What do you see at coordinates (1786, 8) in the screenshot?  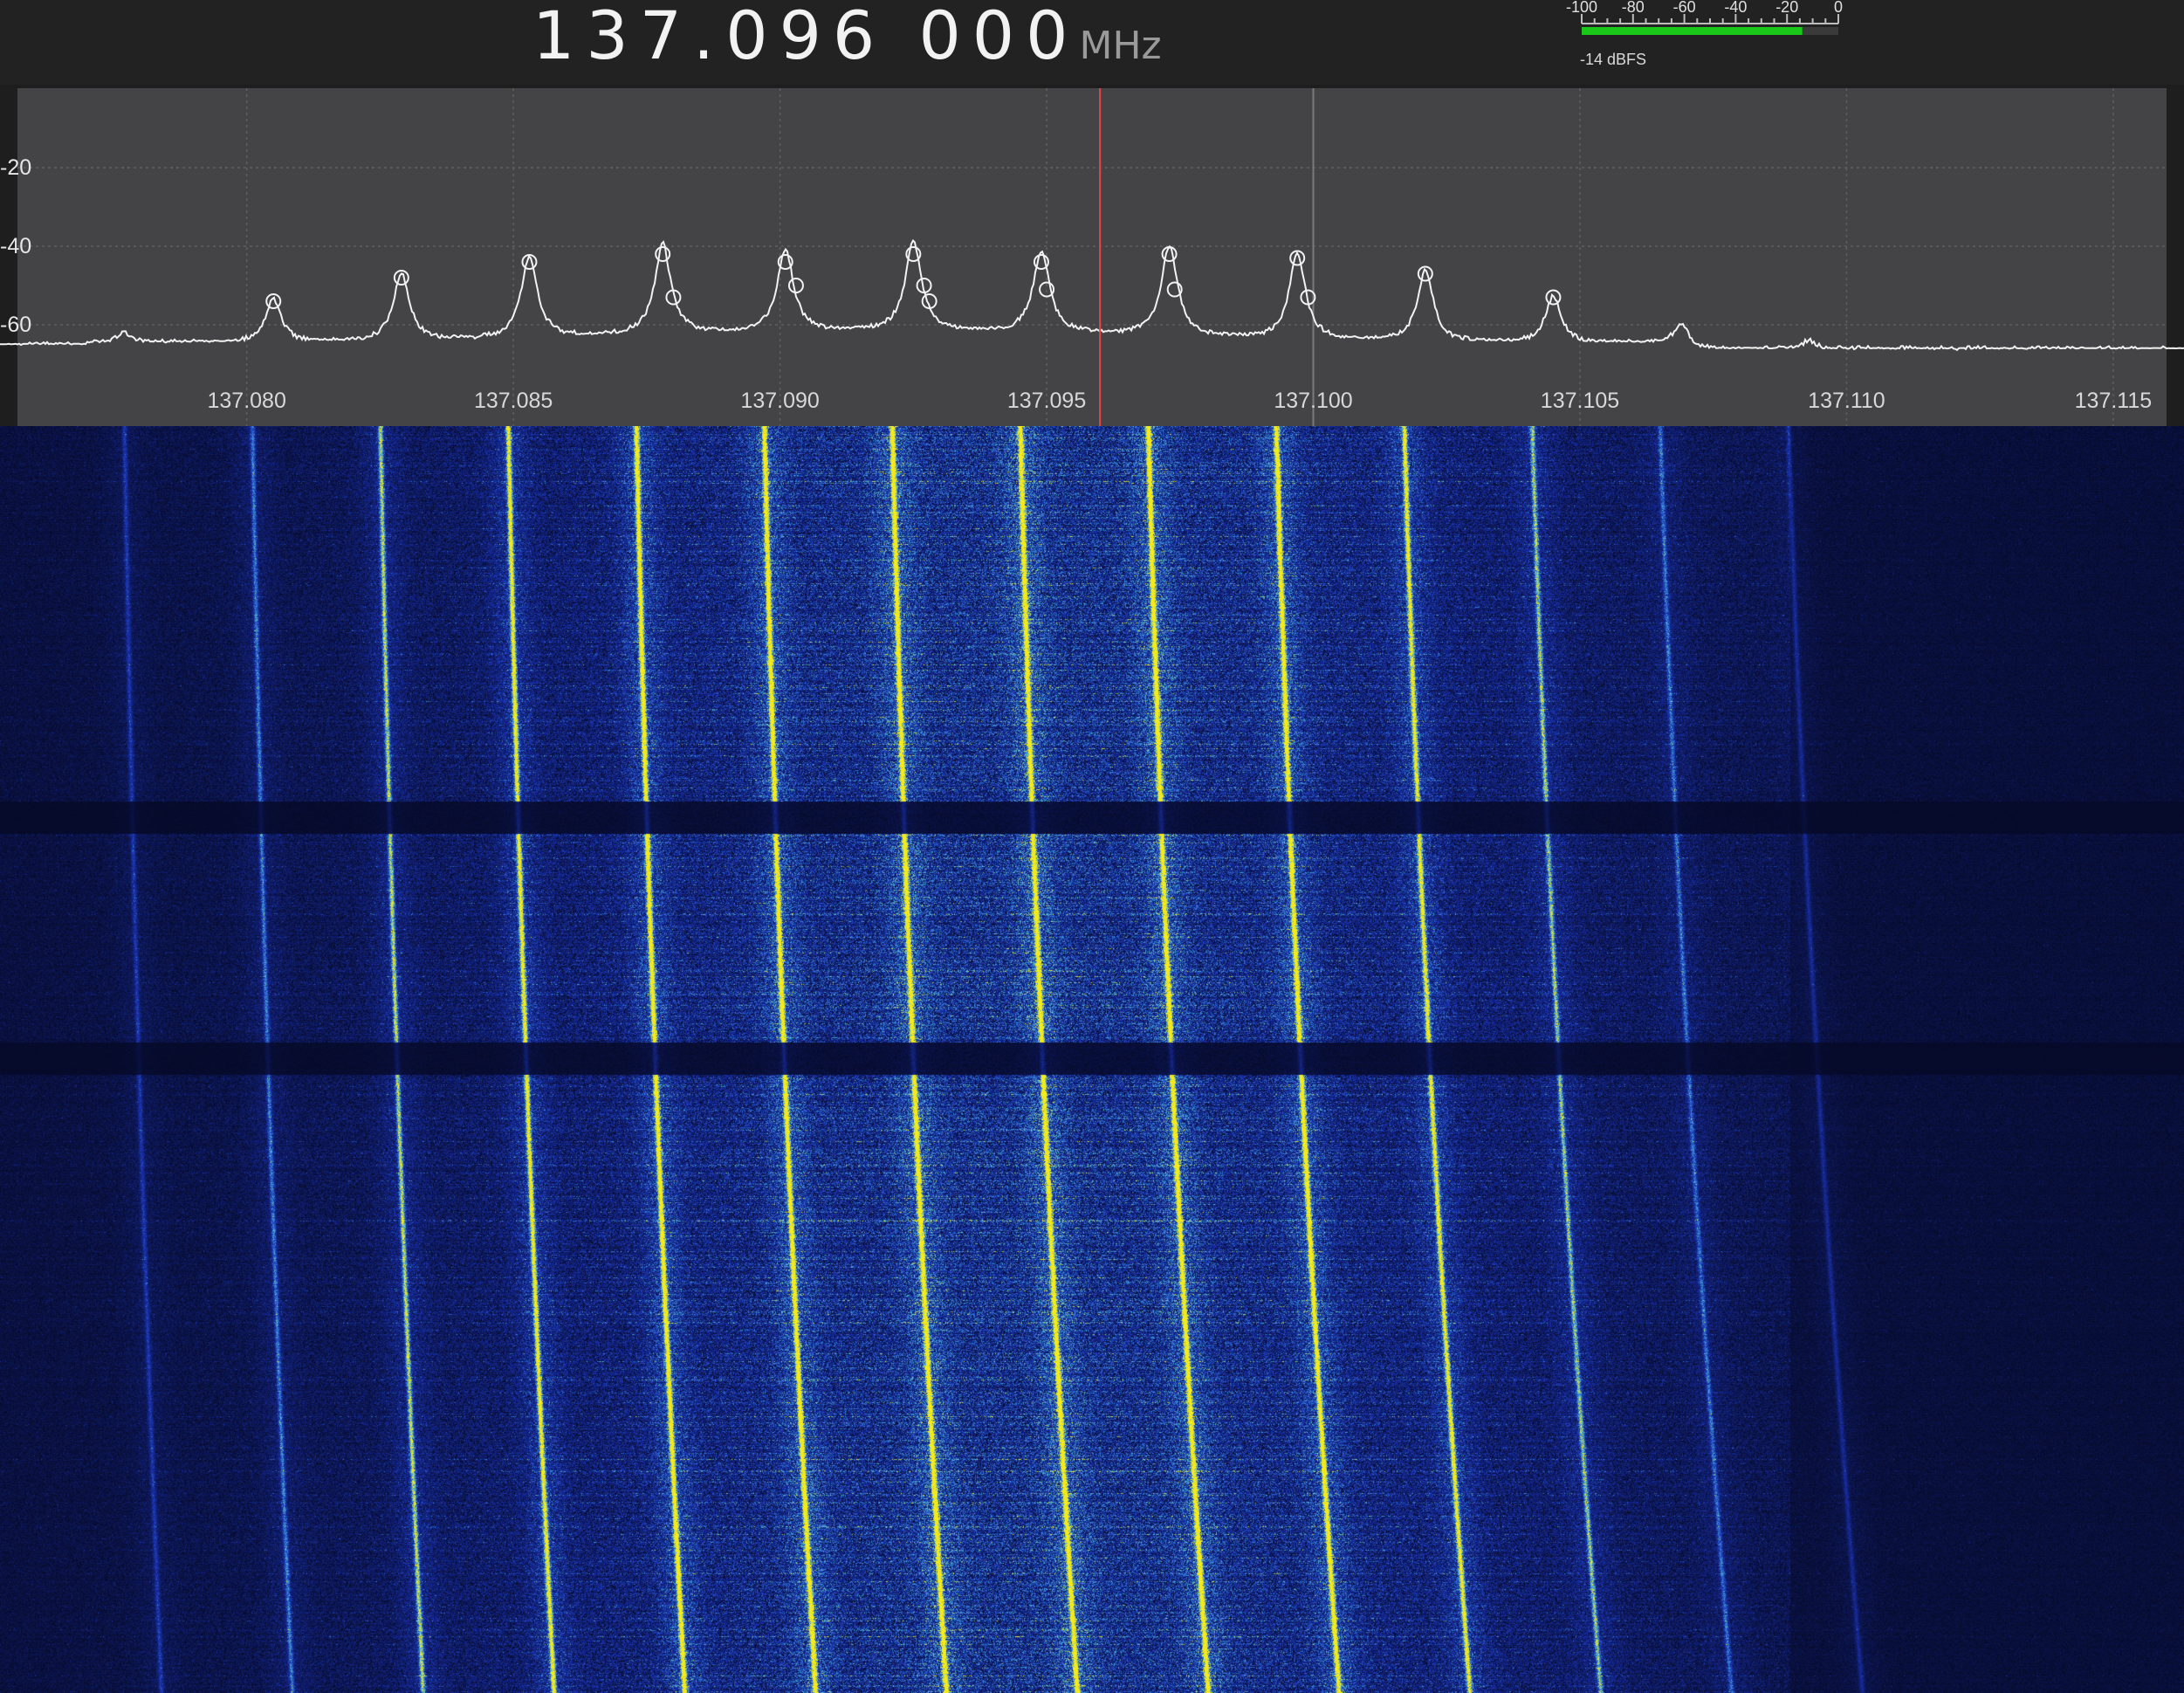 I see `meter-tick-label: -20` at bounding box center [1786, 8].